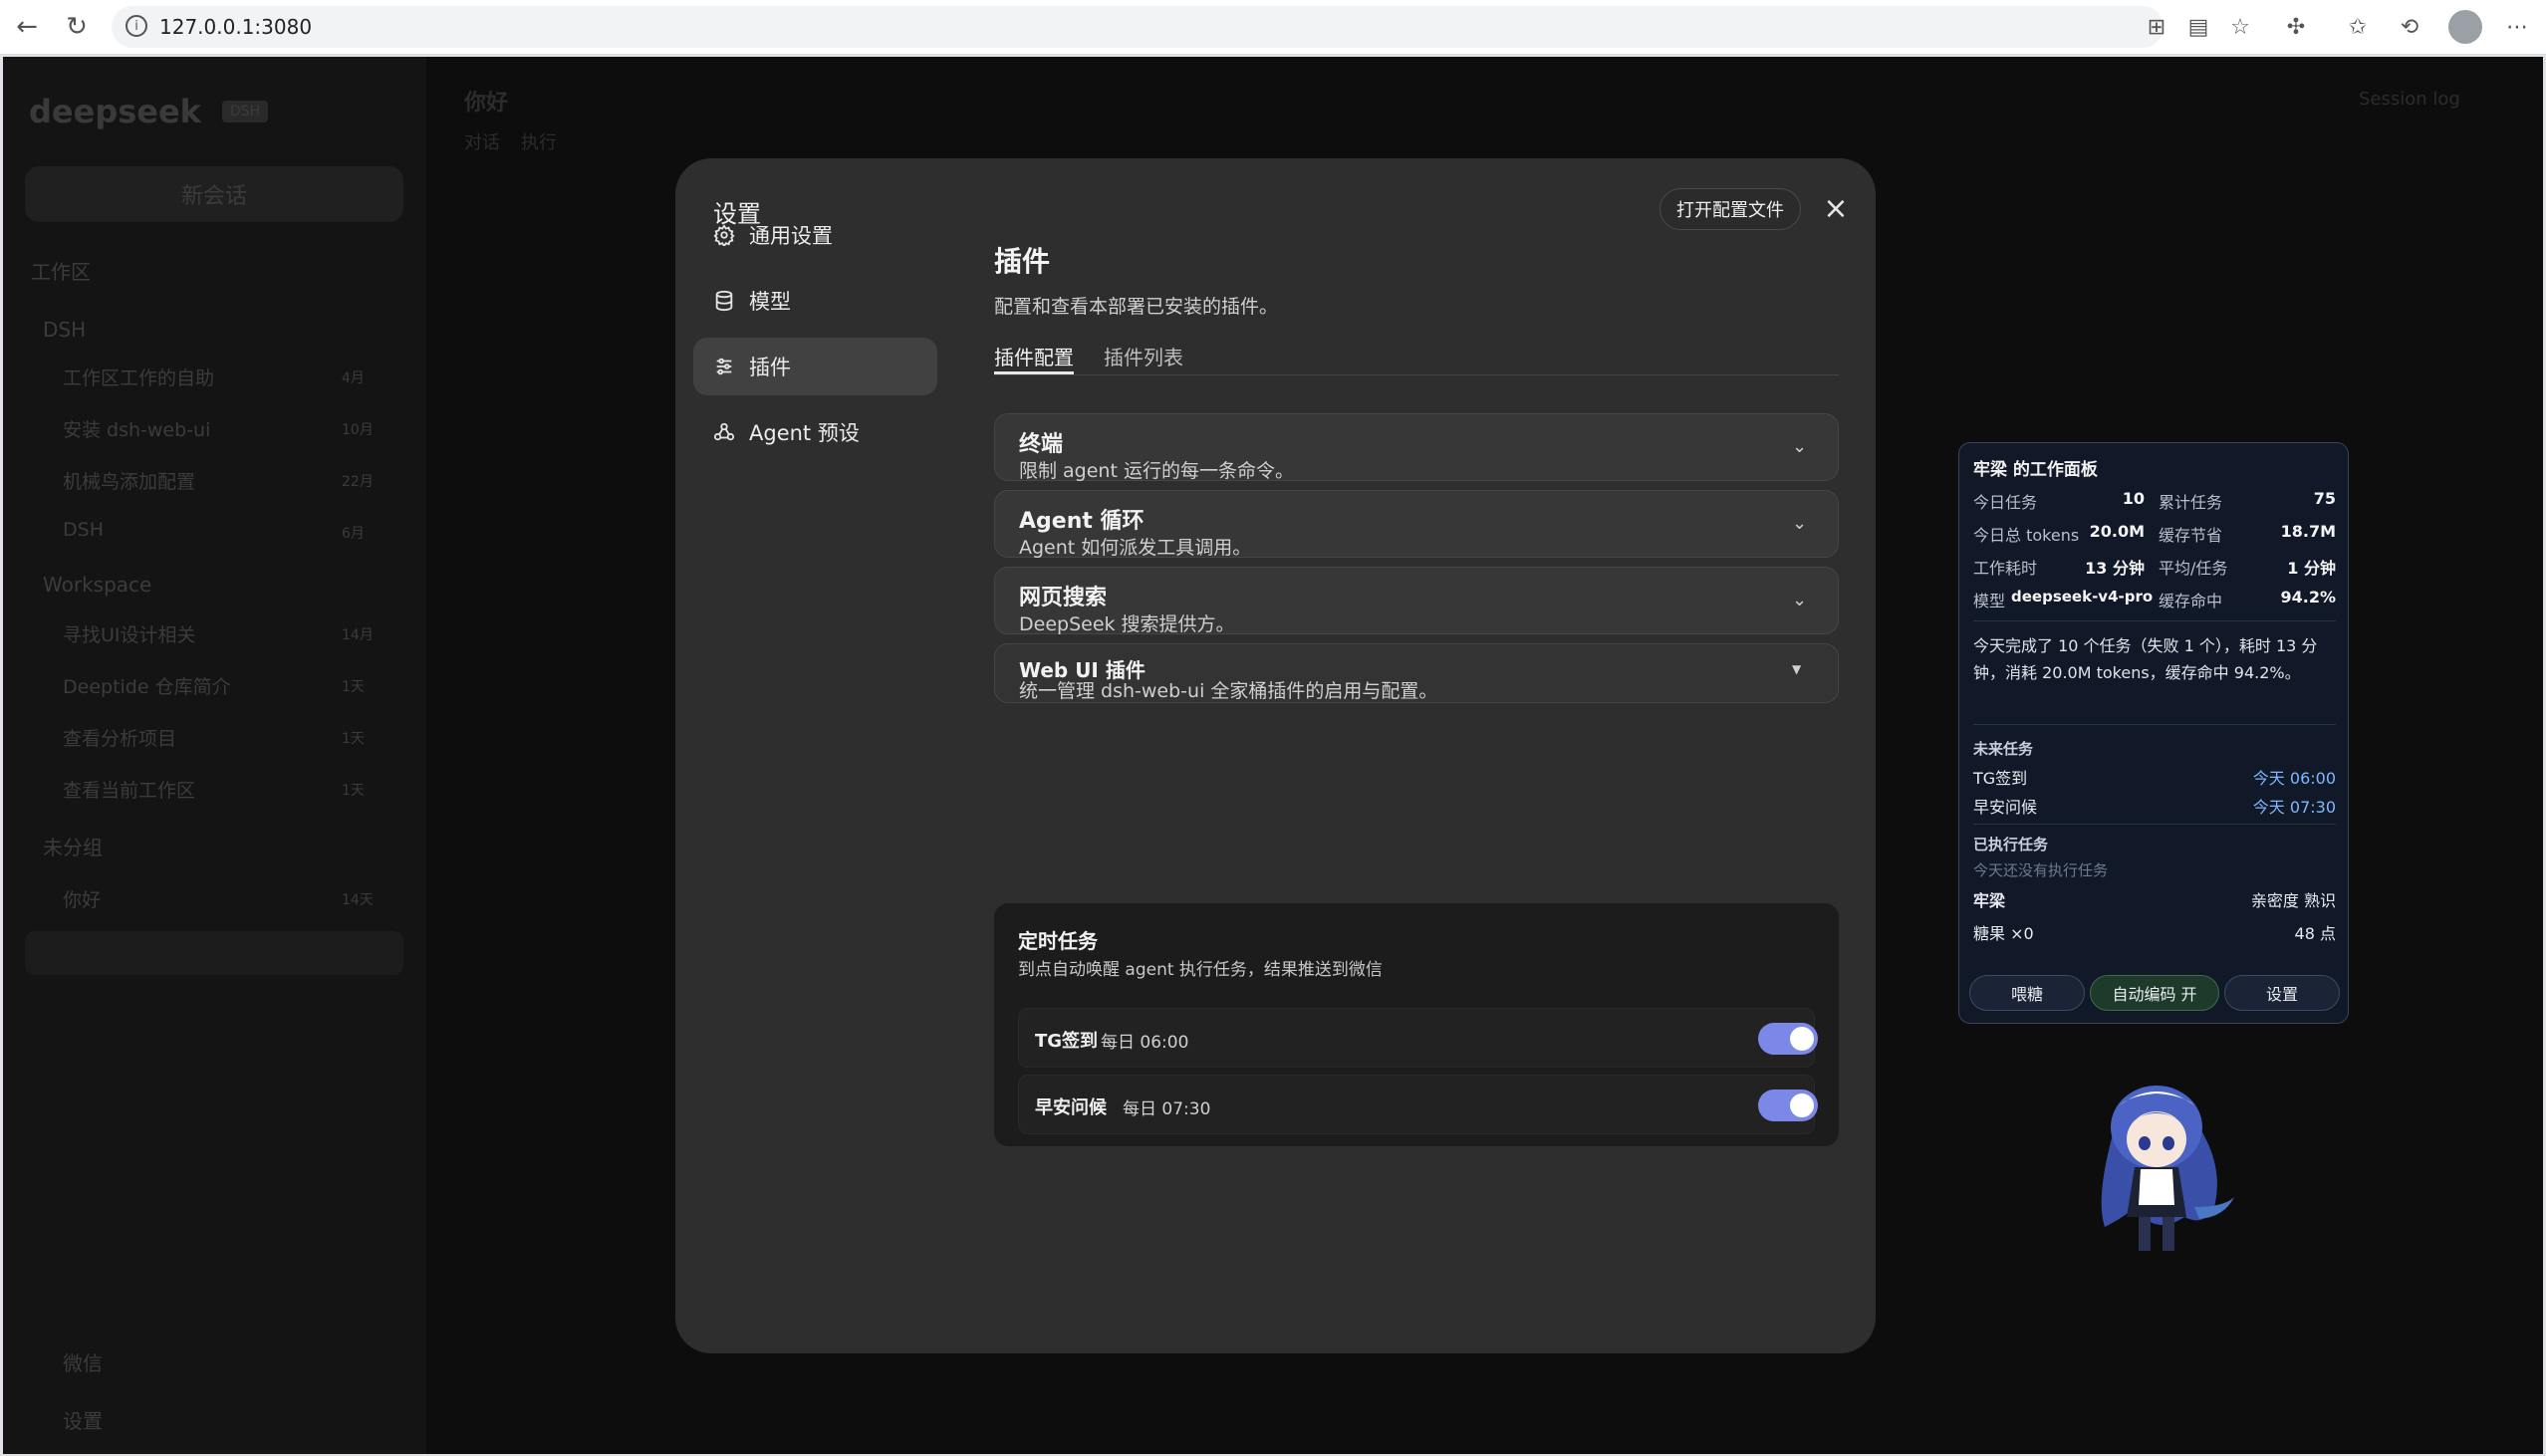 The height and width of the screenshot is (1456, 2546). I want to click on list-item-meta: 22月, so click(358, 482).